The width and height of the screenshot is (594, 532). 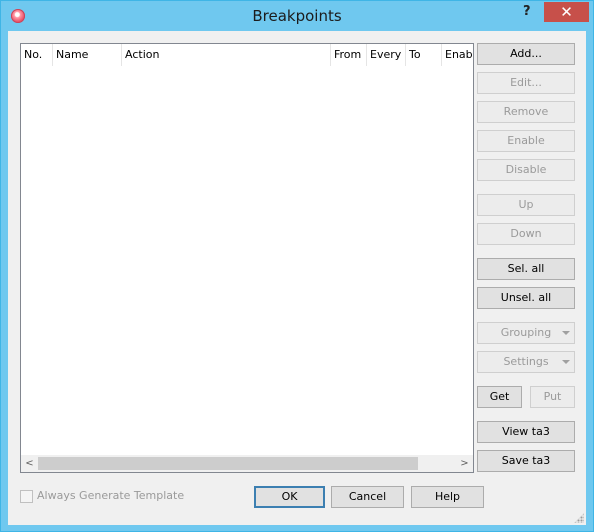 What do you see at coordinates (26, 496) in the screenshot?
I see `checkbox-box` at bounding box center [26, 496].